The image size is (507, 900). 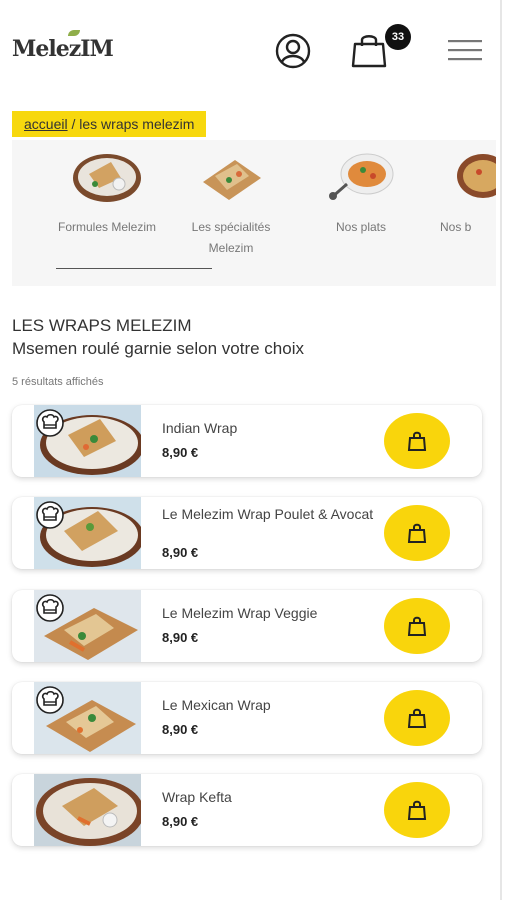 What do you see at coordinates (58, 382) in the screenshot?
I see `results-count: 5 résultats affichés` at bounding box center [58, 382].